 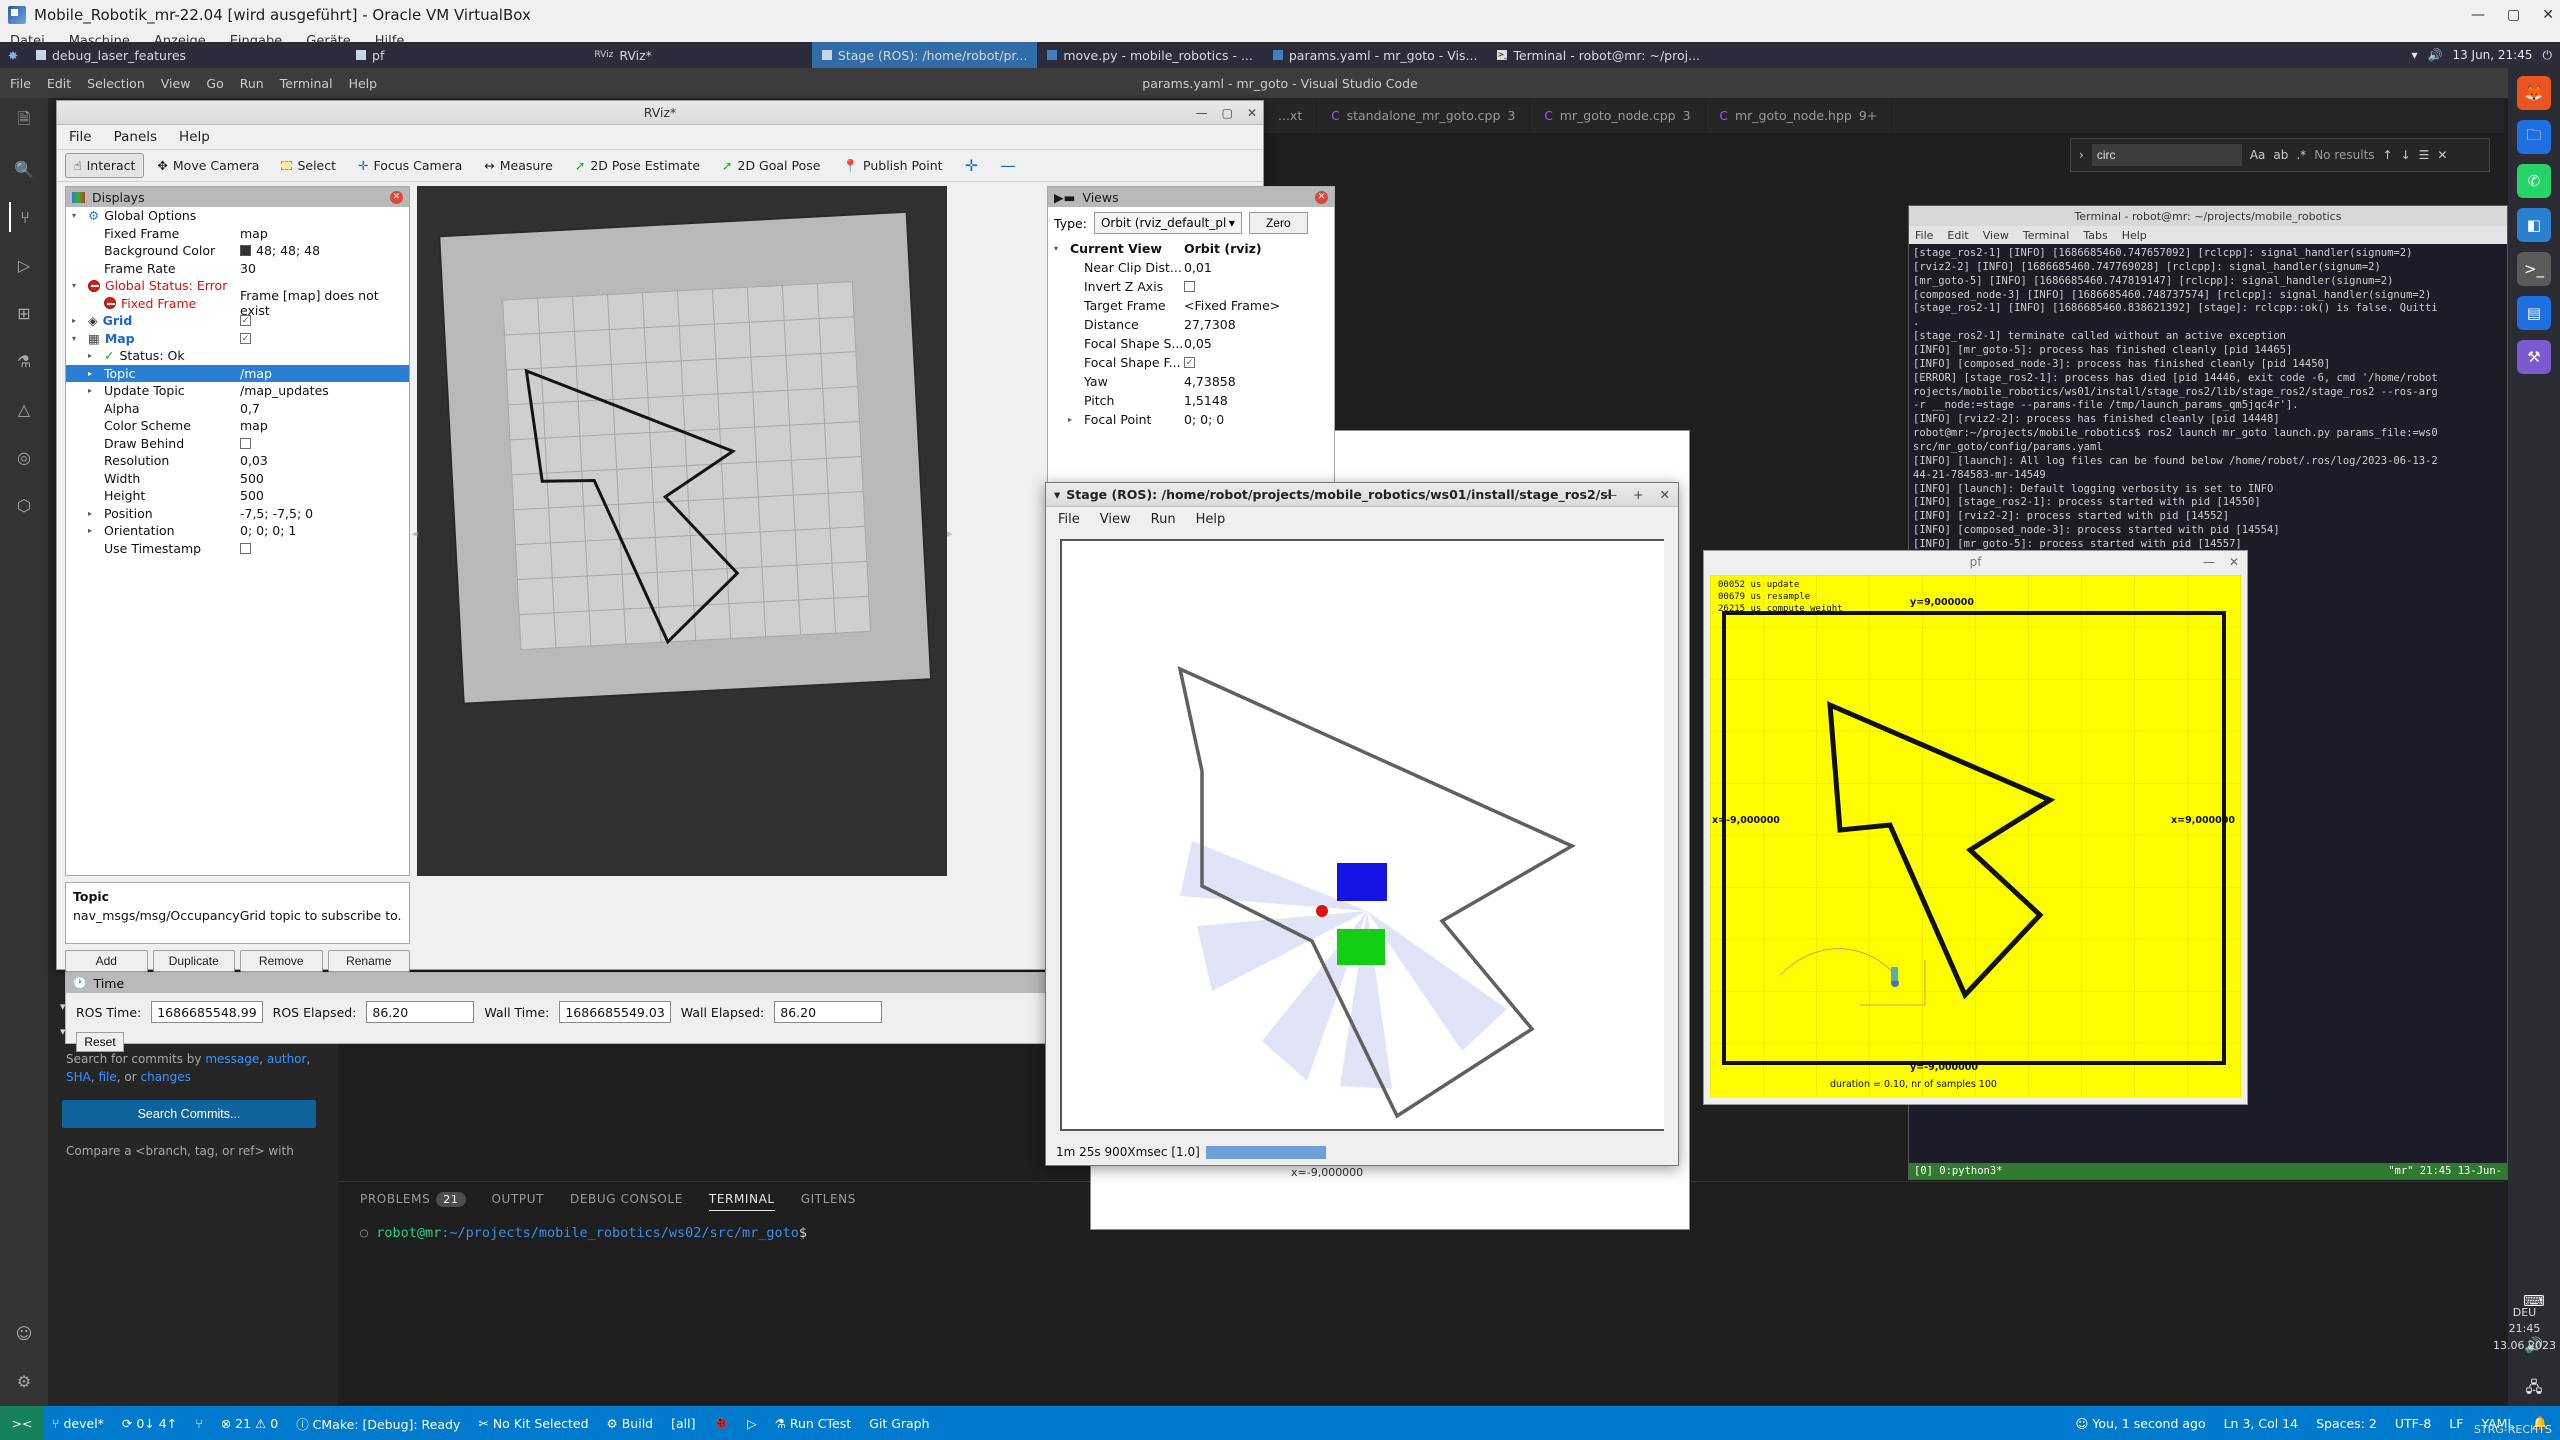 What do you see at coordinates (237, 531) in the screenshot?
I see `displays-row: ▸ Orientation 0; 0; 0; 1` at bounding box center [237, 531].